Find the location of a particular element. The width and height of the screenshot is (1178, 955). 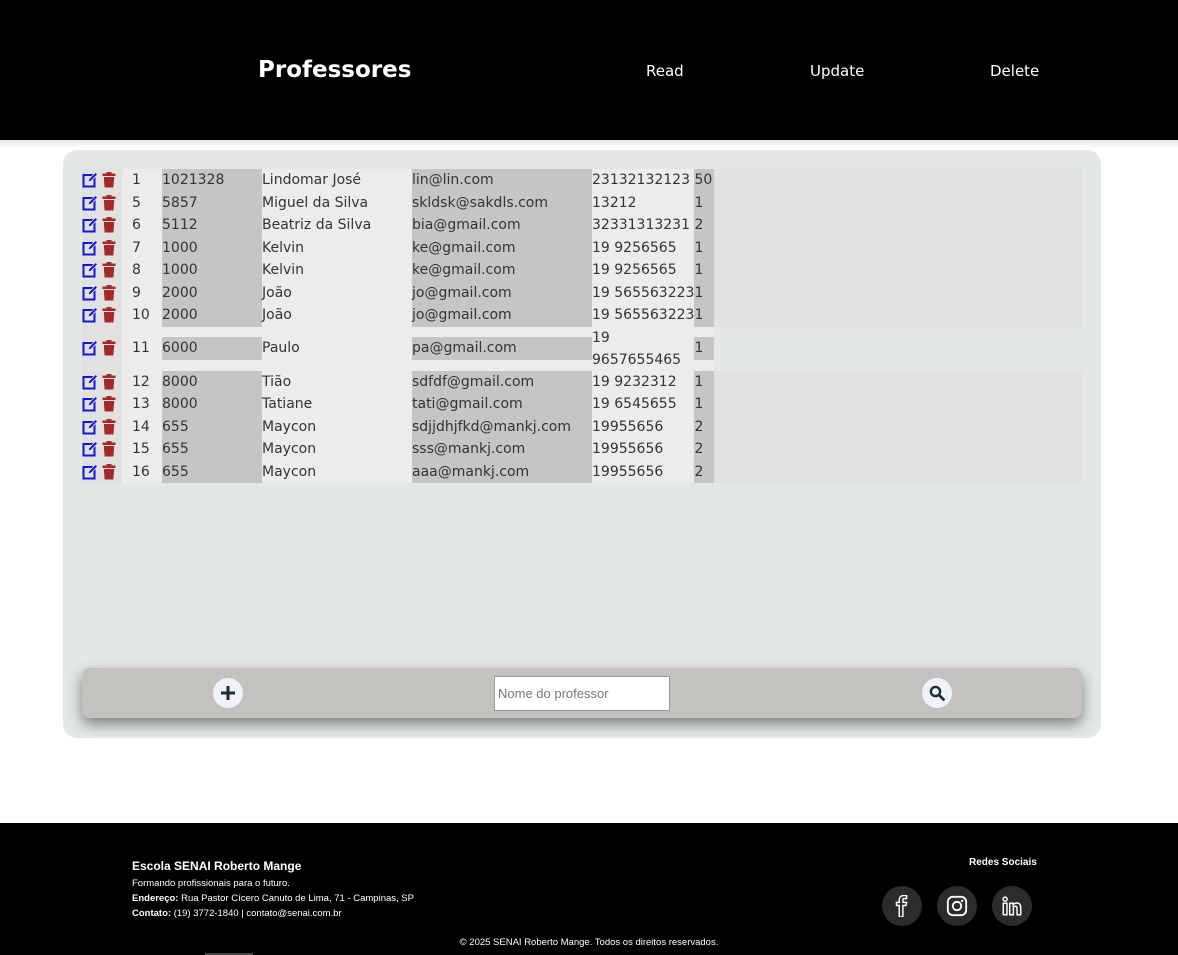

cell-email: ke@gmail.com is located at coordinates (502, 247).